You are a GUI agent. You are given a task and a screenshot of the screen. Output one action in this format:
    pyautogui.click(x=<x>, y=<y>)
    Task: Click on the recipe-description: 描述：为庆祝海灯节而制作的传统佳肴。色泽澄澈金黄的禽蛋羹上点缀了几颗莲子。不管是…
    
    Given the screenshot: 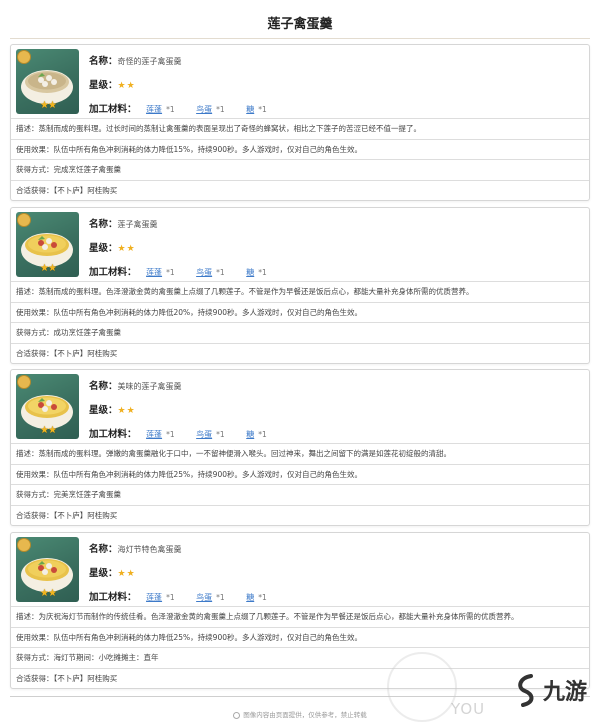 What is the action you would take?
    pyautogui.click(x=300, y=616)
    